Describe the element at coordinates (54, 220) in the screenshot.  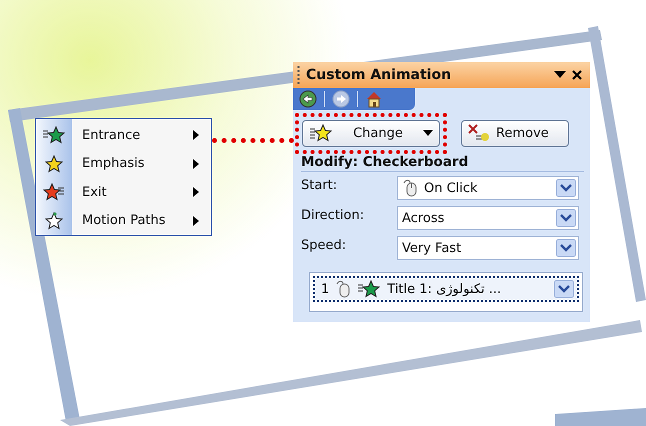
I see `star-outline-icon` at that location.